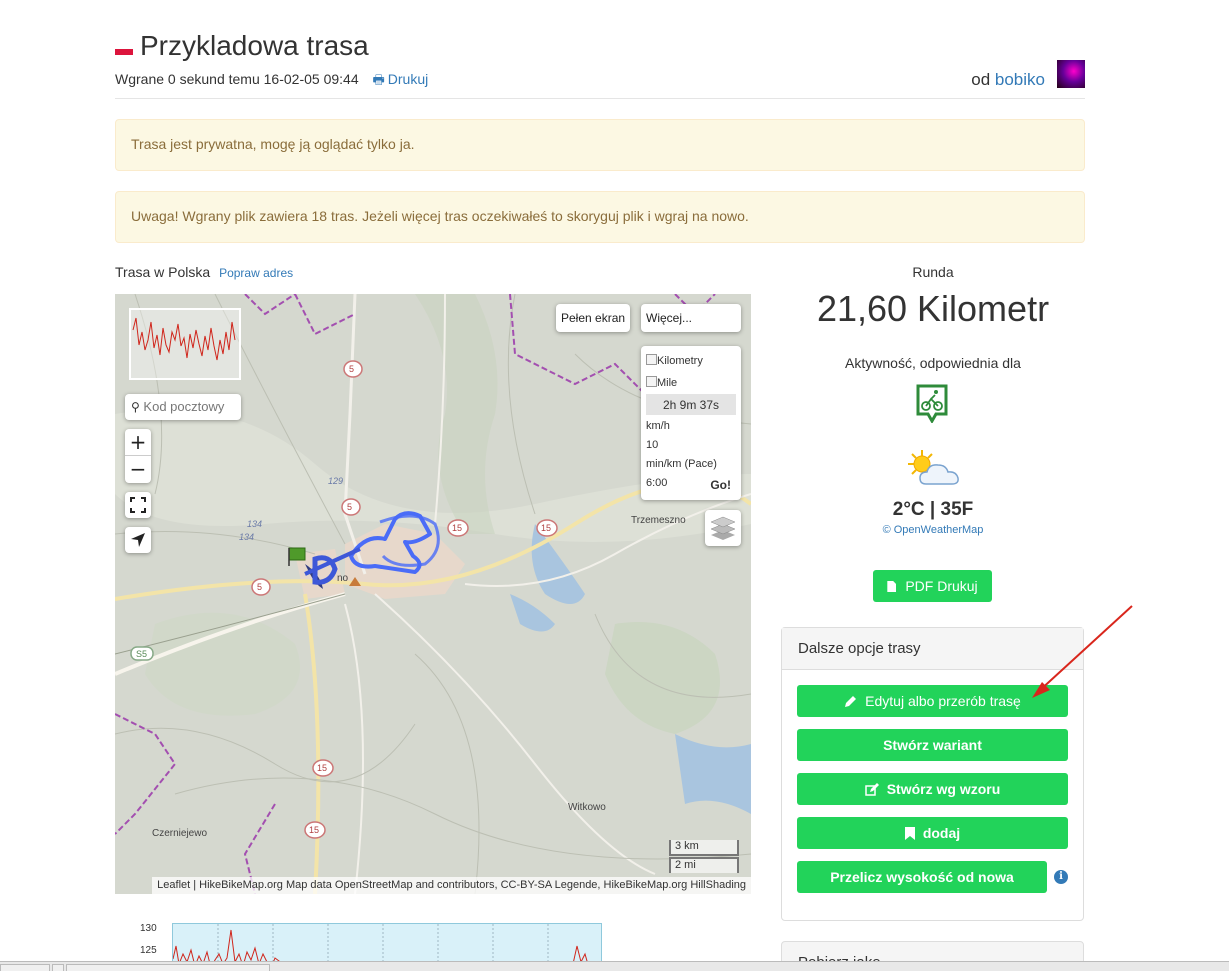 The height and width of the screenshot is (971, 1229). I want to click on add-bookmark-button: dodaj, so click(932, 833).